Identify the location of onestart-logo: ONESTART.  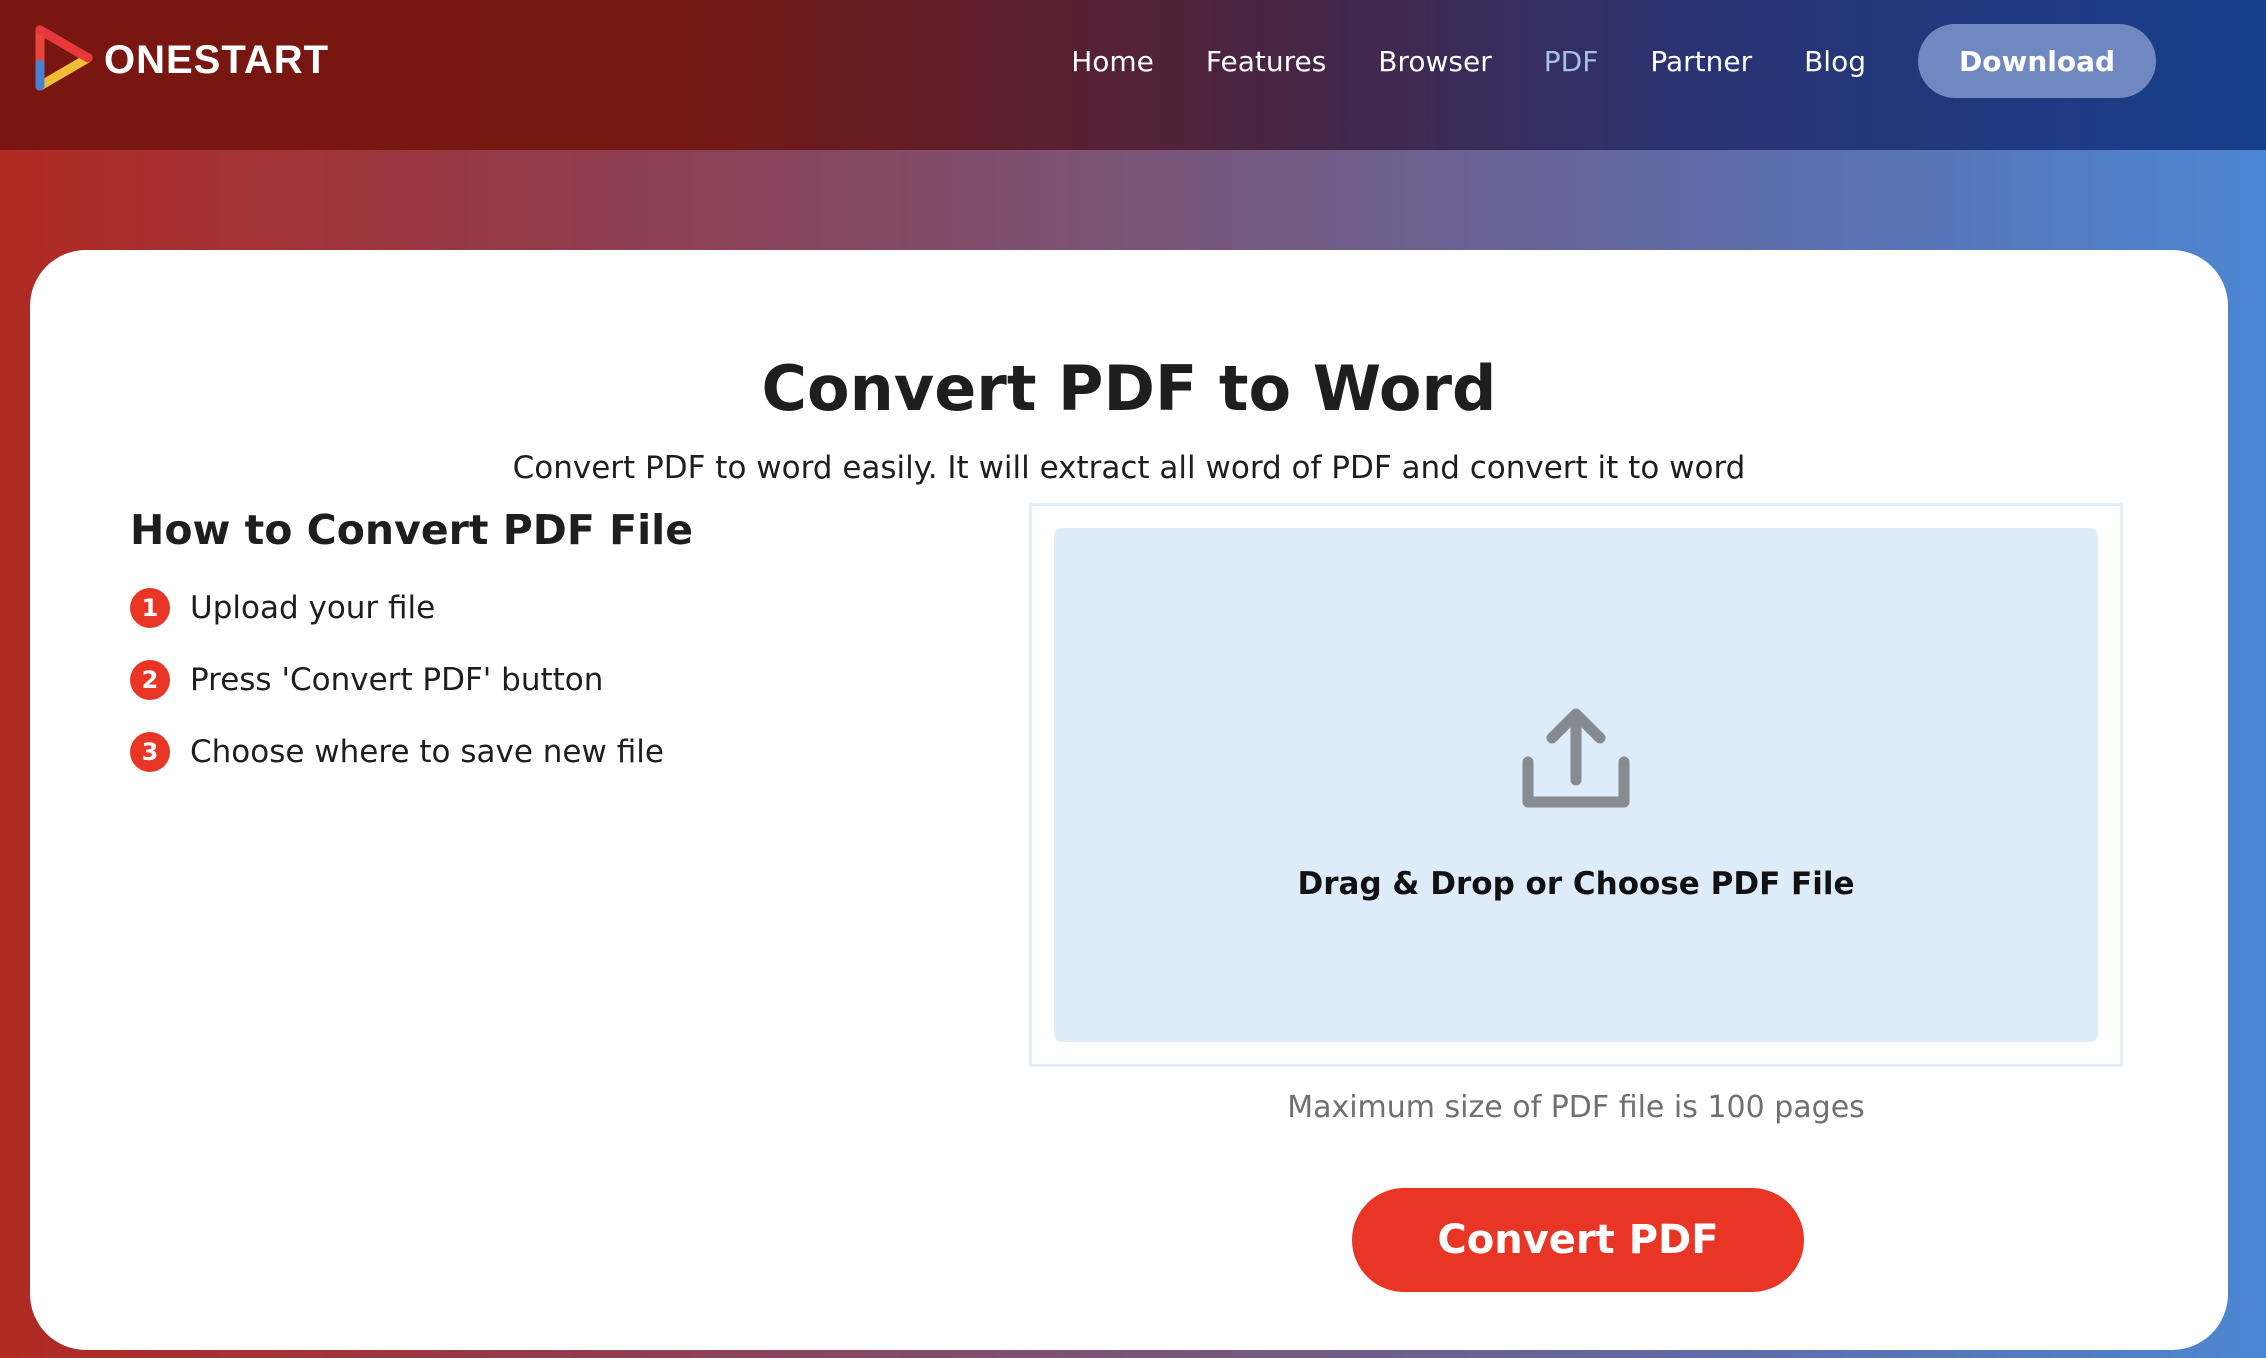
(181, 60).